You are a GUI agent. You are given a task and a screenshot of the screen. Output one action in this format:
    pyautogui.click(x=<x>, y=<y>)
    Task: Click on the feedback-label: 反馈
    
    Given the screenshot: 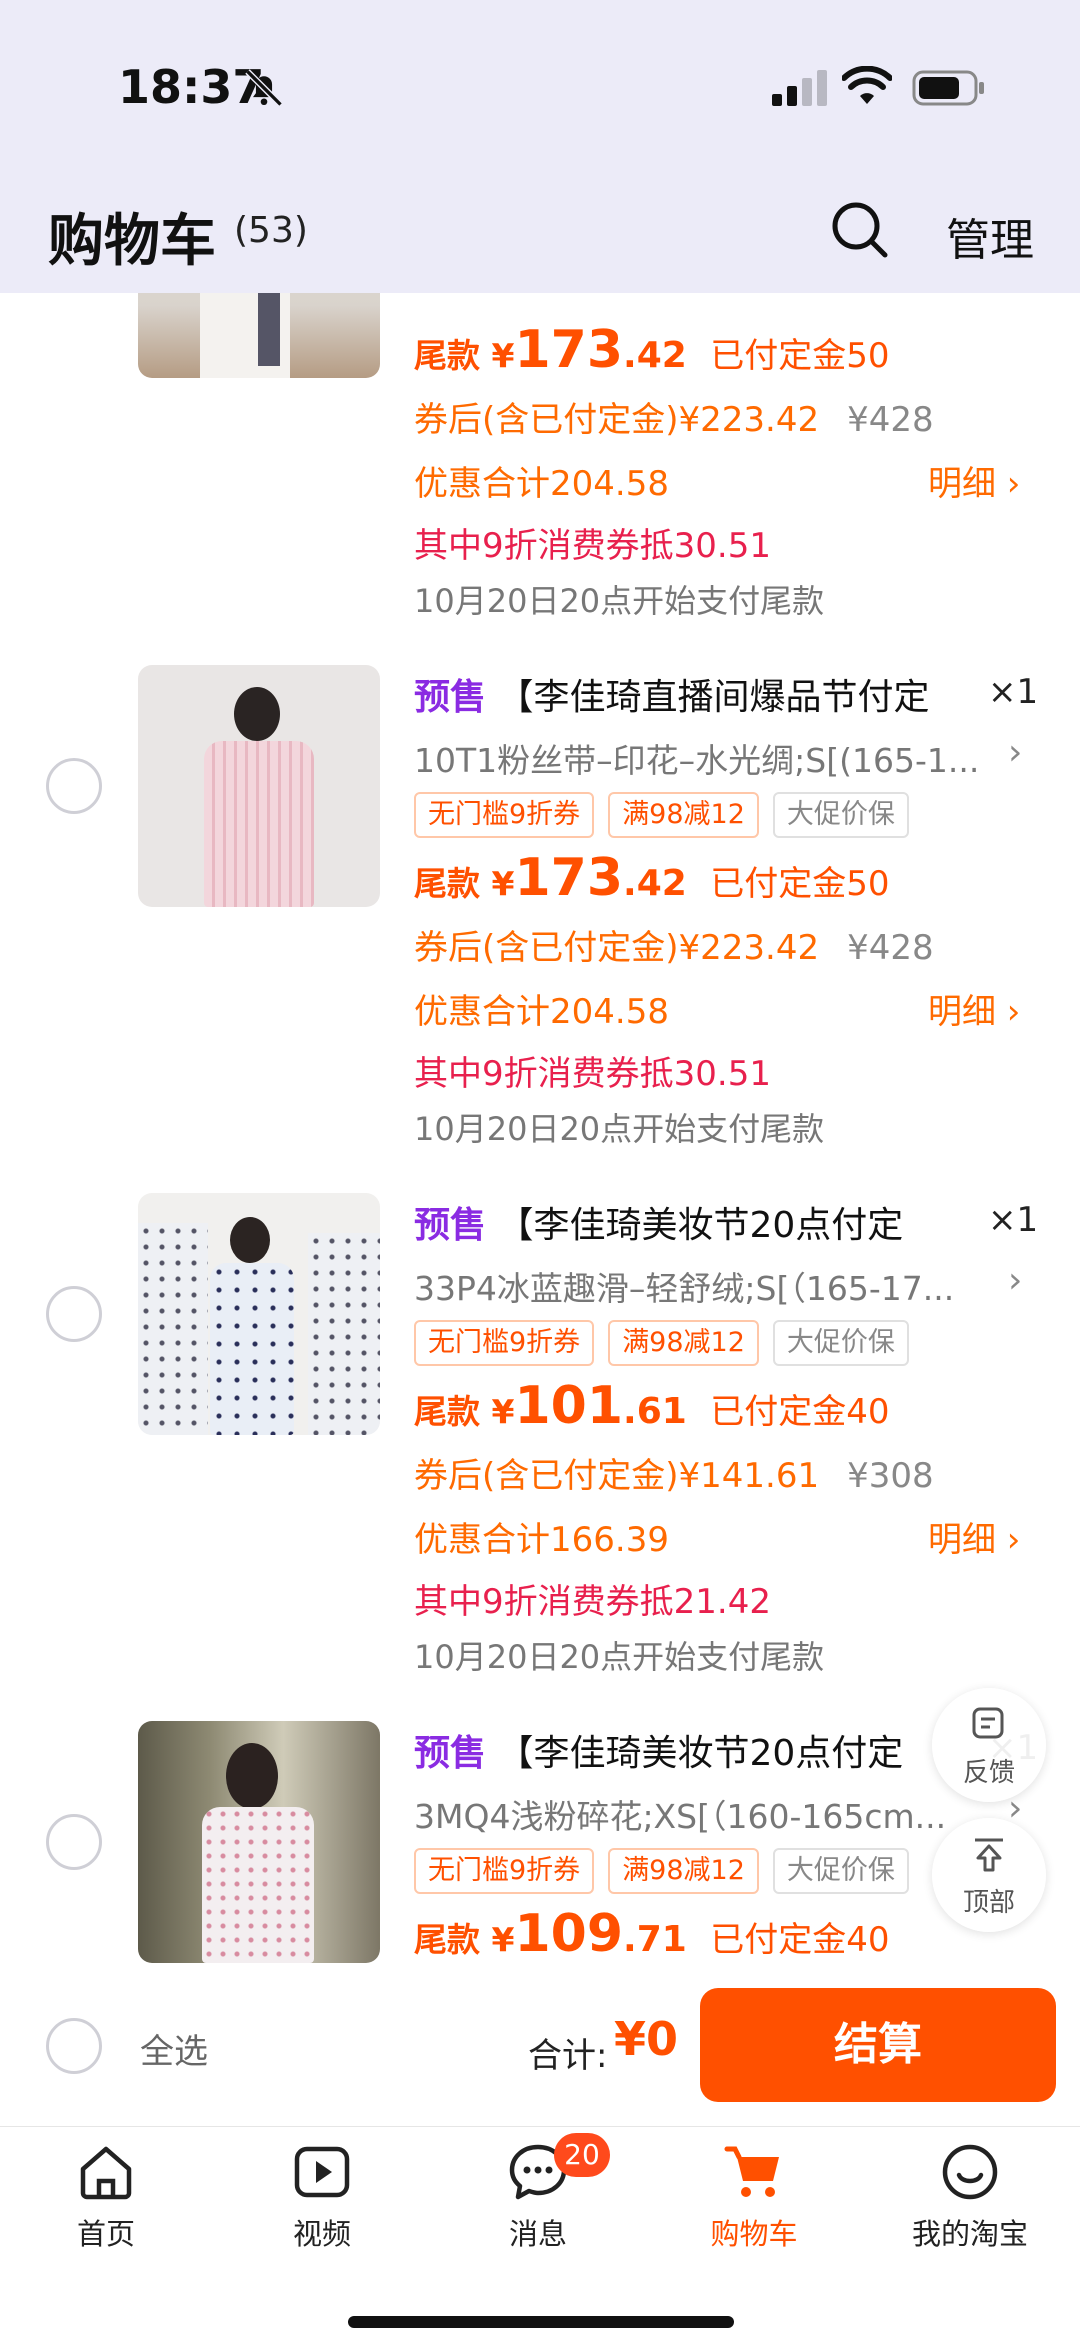 What is the action you would take?
    pyautogui.click(x=988, y=1773)
    